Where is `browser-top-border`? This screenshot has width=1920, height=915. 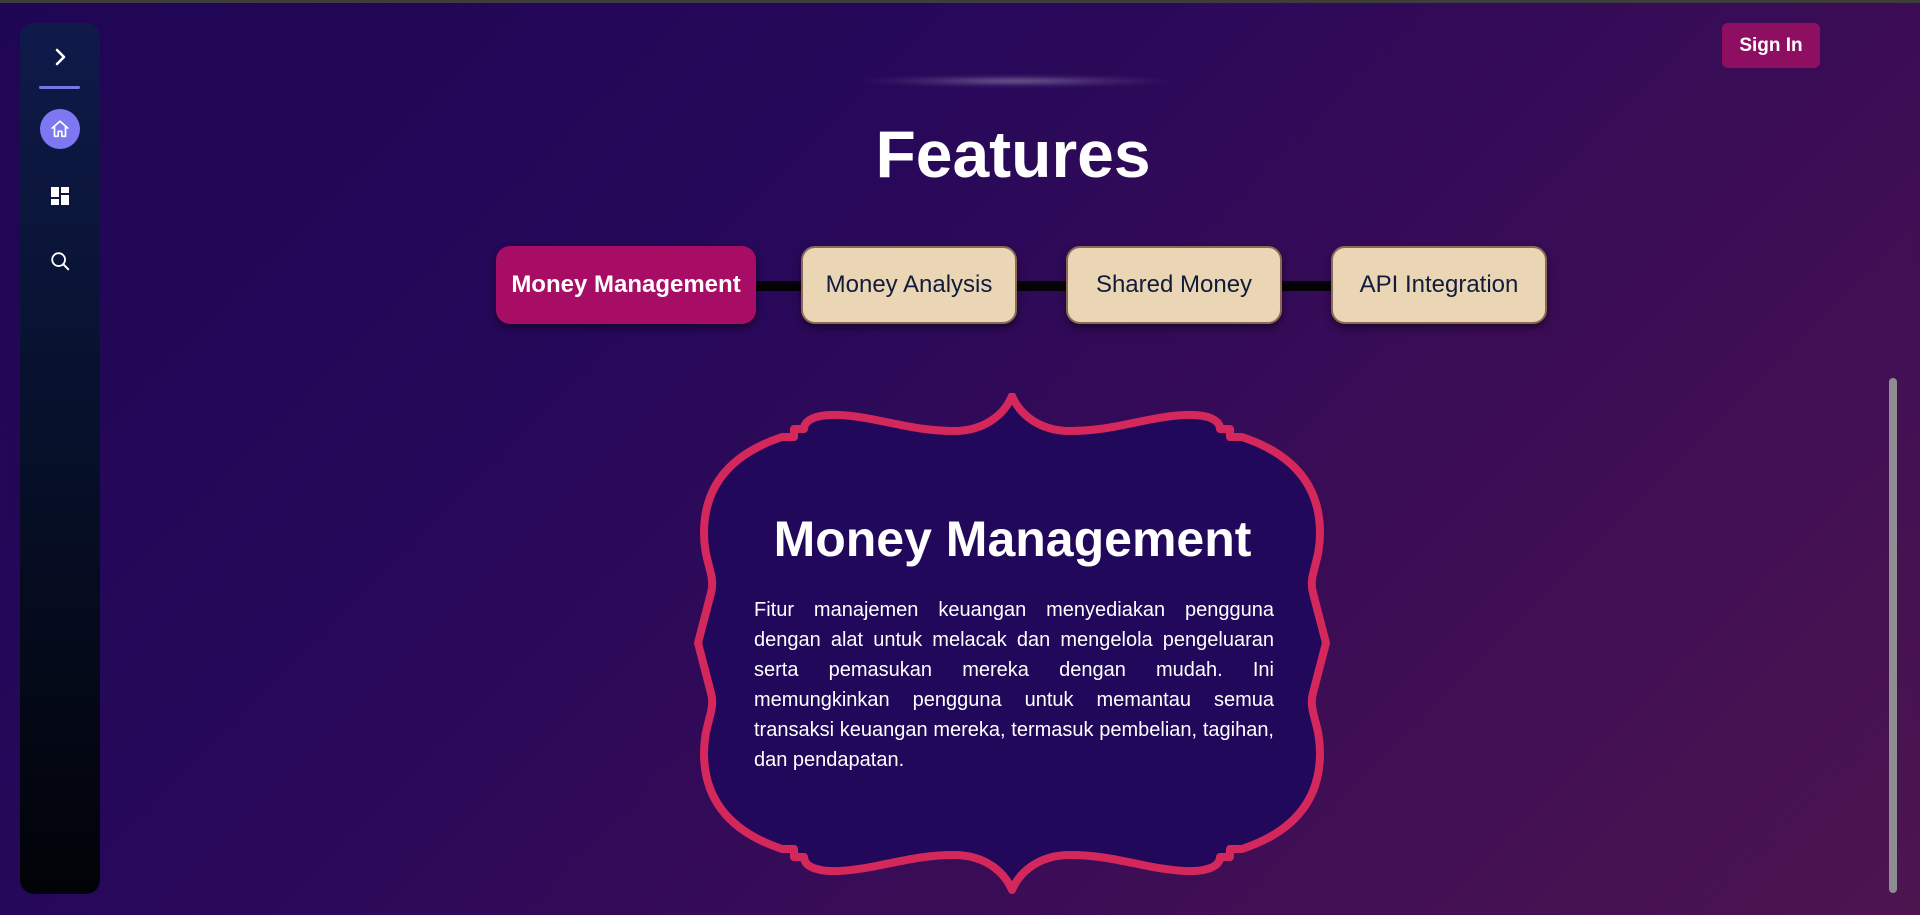
browser-top-border is located at coordinates (960, 1).